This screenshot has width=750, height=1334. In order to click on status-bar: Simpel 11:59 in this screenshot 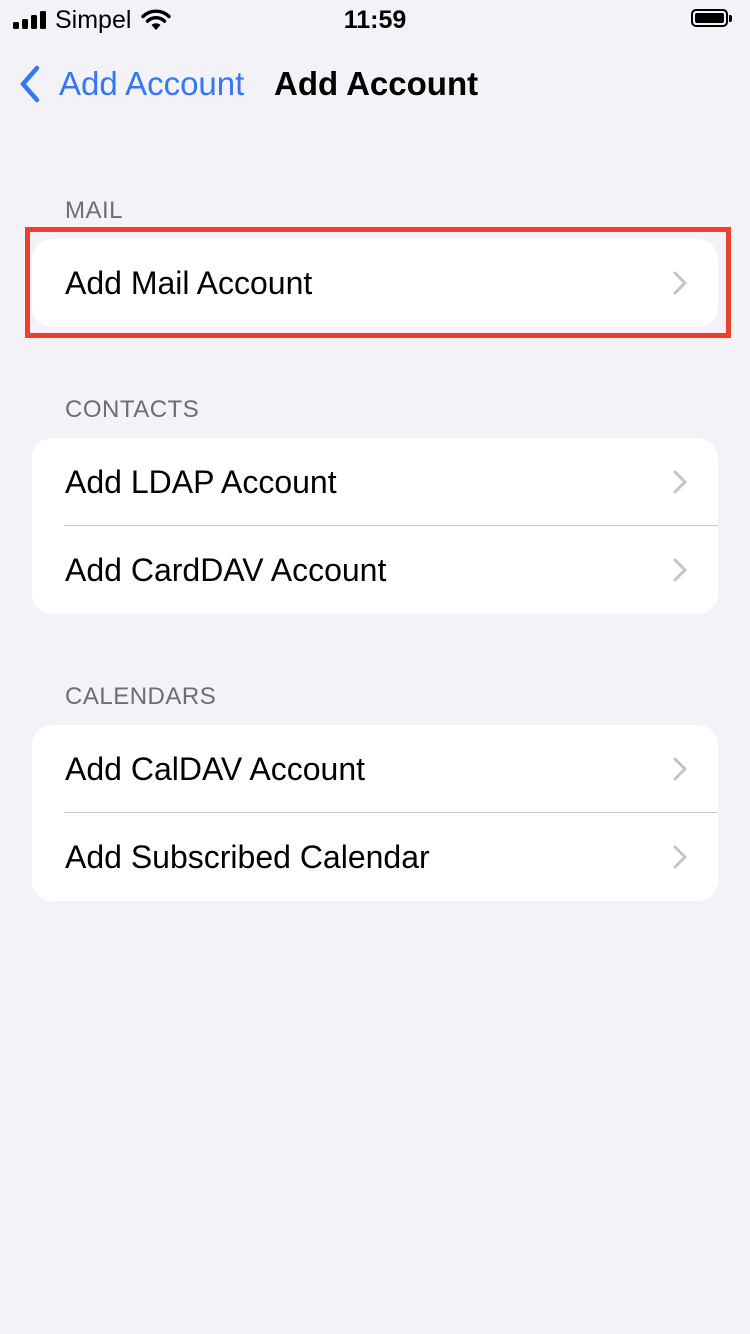, I will do `click(375, 20)`.